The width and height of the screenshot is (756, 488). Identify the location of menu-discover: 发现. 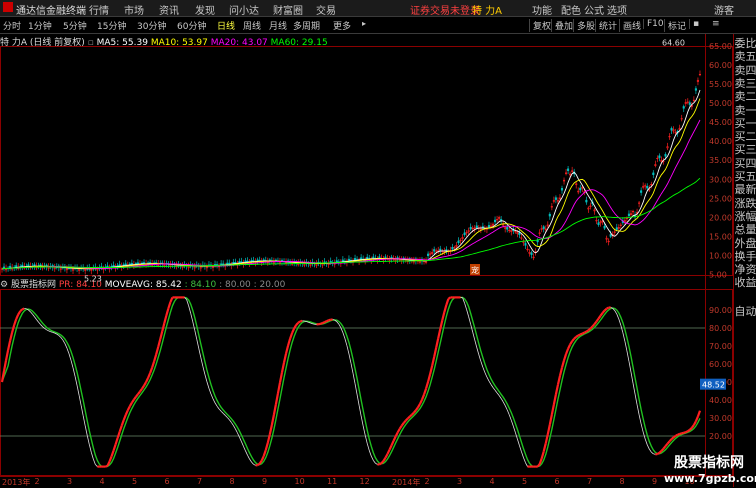
(205, 9).